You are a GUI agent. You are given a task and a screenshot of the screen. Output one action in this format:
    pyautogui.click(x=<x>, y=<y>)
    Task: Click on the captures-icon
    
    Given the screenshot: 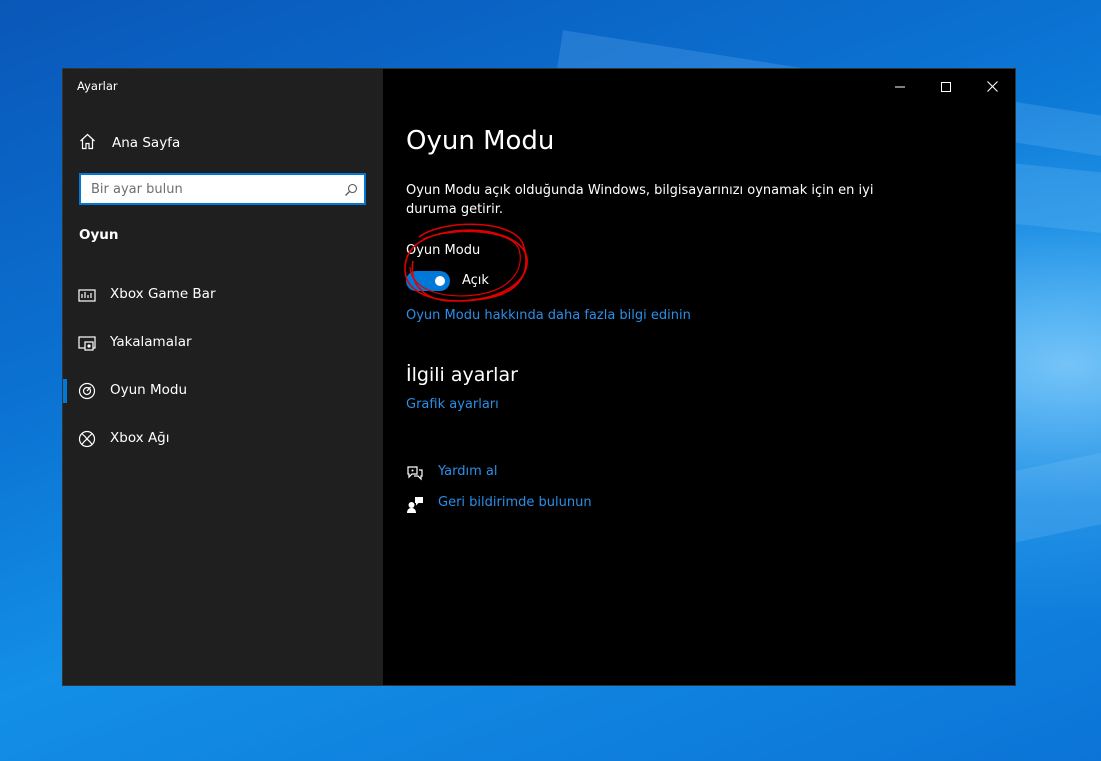 What is the action you would take?
    pyautogui.click(x=87, y=343)
    